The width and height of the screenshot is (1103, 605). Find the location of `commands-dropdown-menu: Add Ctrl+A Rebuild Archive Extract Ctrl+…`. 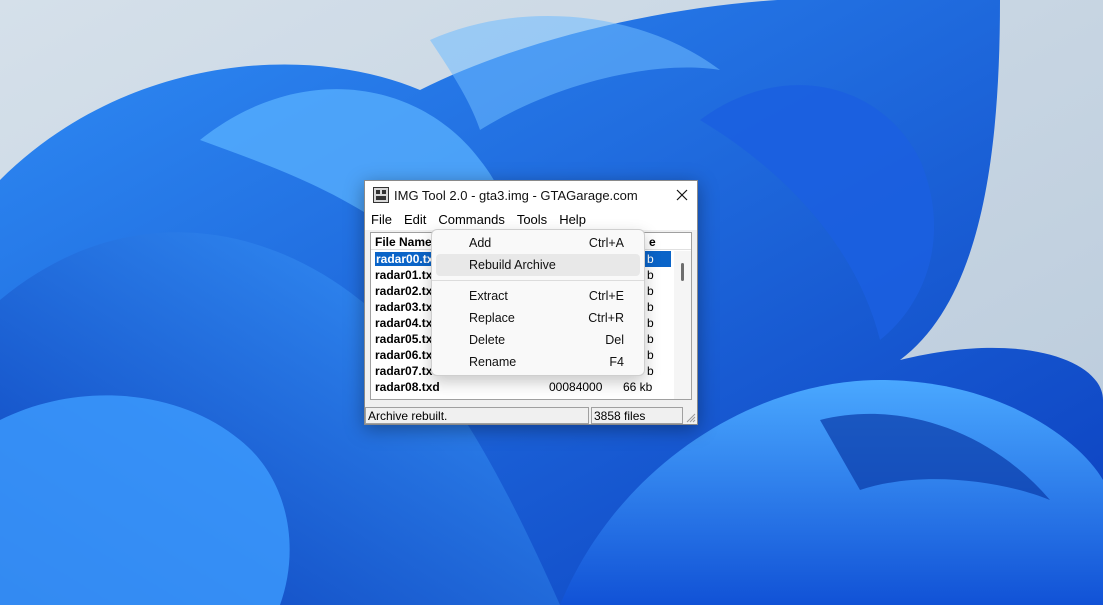

commands-dropdown-menu: Add Ctrl+A Rebuild Archive Extract Ctrl+… is located at coordinates (538, 302).